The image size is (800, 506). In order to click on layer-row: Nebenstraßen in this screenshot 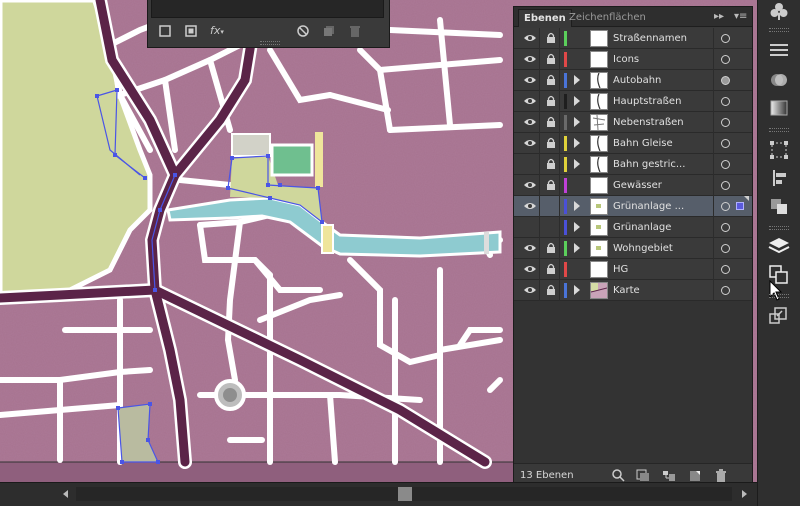, I will do `click(633, 122)`.